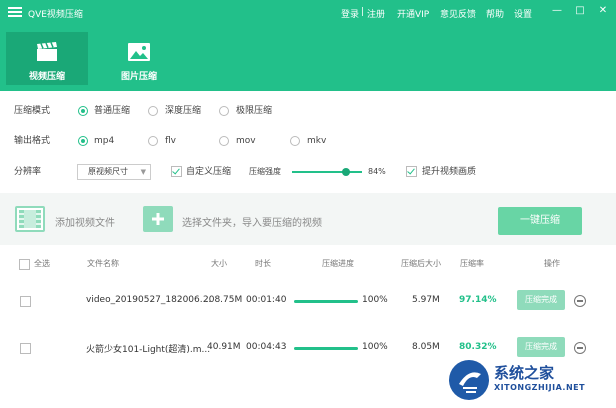 Image resolution: width=616 pixels, height=408 pixels. Describe the element at coordinates (246, 141) in the screenshot. I see `format-mov-label: mov` at that location.